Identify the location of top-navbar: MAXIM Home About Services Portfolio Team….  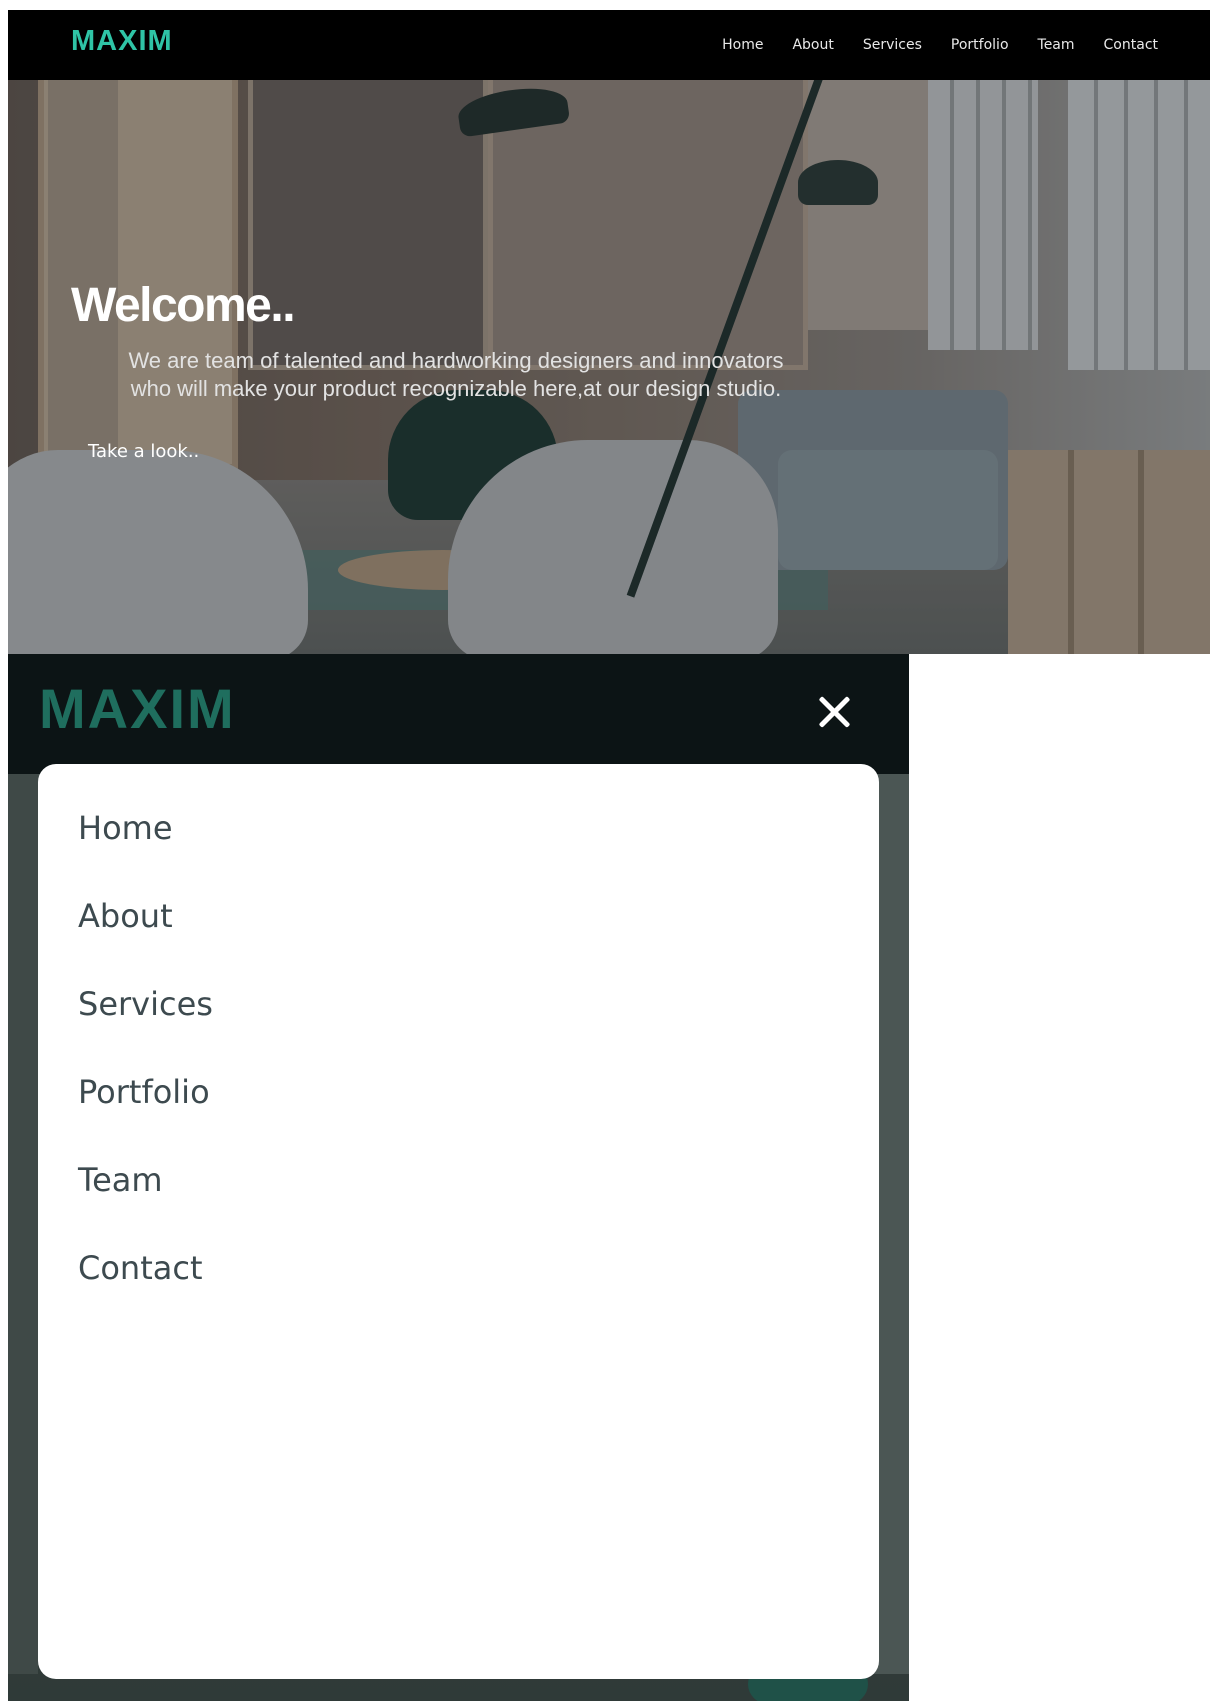
(609, 45).